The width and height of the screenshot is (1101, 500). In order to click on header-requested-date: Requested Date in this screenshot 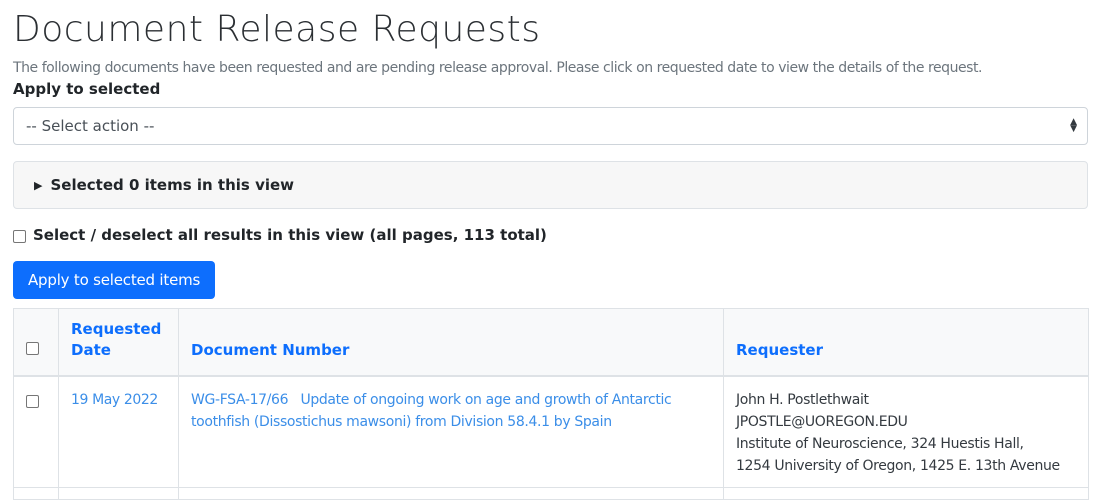, I will do `click(118, 342)`.